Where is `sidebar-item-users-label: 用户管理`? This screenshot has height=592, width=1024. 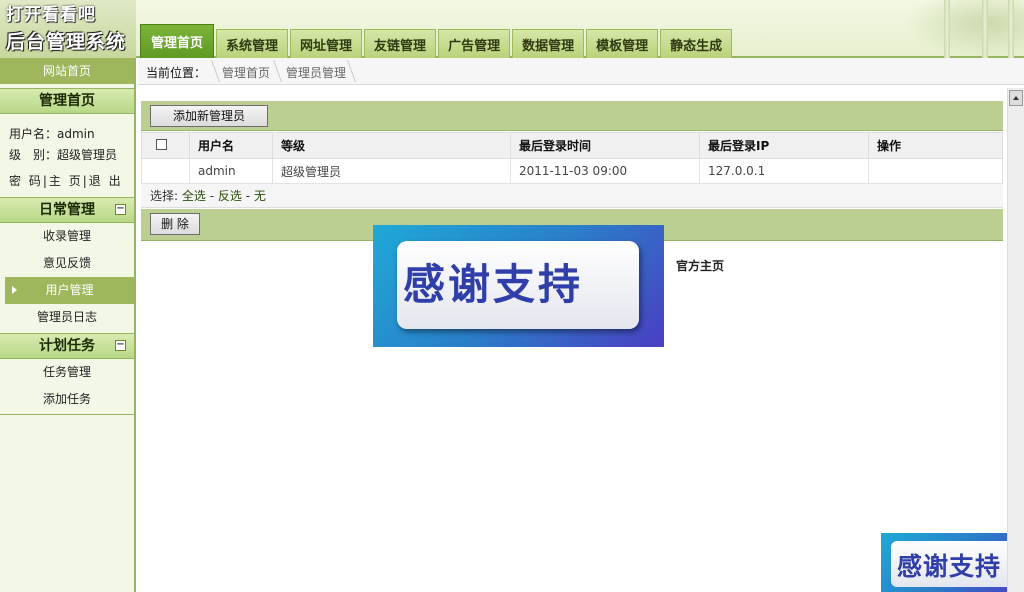 sidebar-item-users-label: 用户管理 is located at coordinates (69, 290).